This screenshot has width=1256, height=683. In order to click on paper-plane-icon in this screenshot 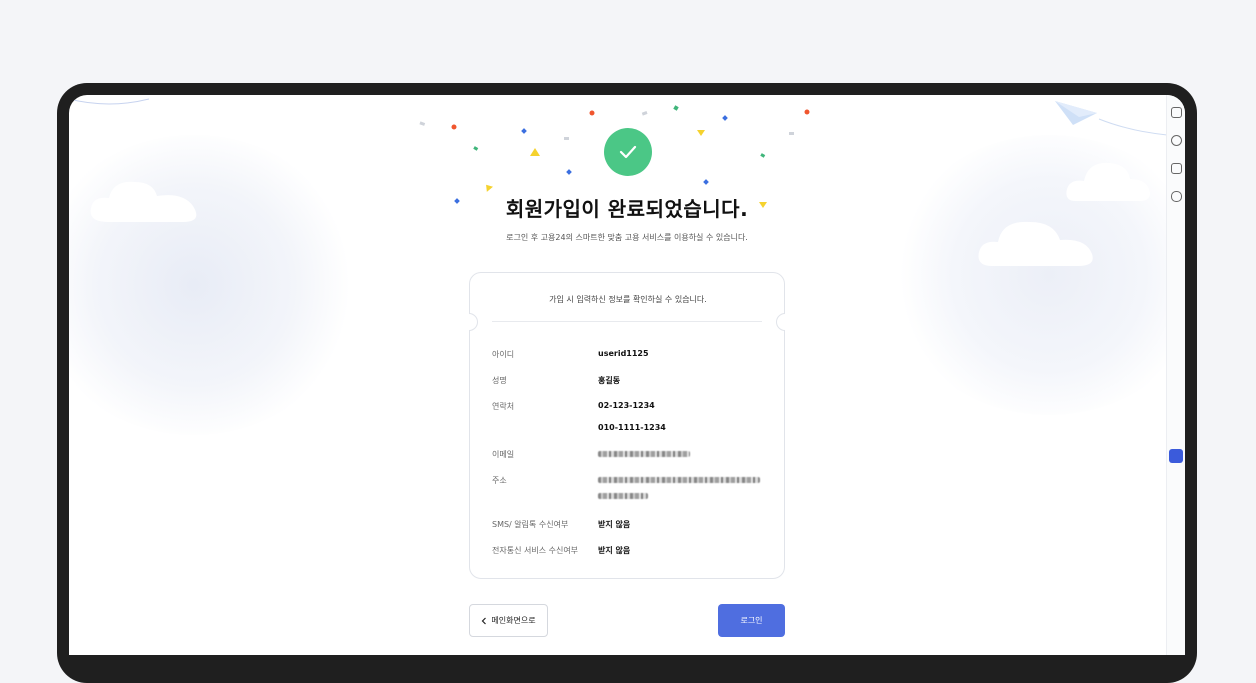, I will do `click(1111, 118)`.